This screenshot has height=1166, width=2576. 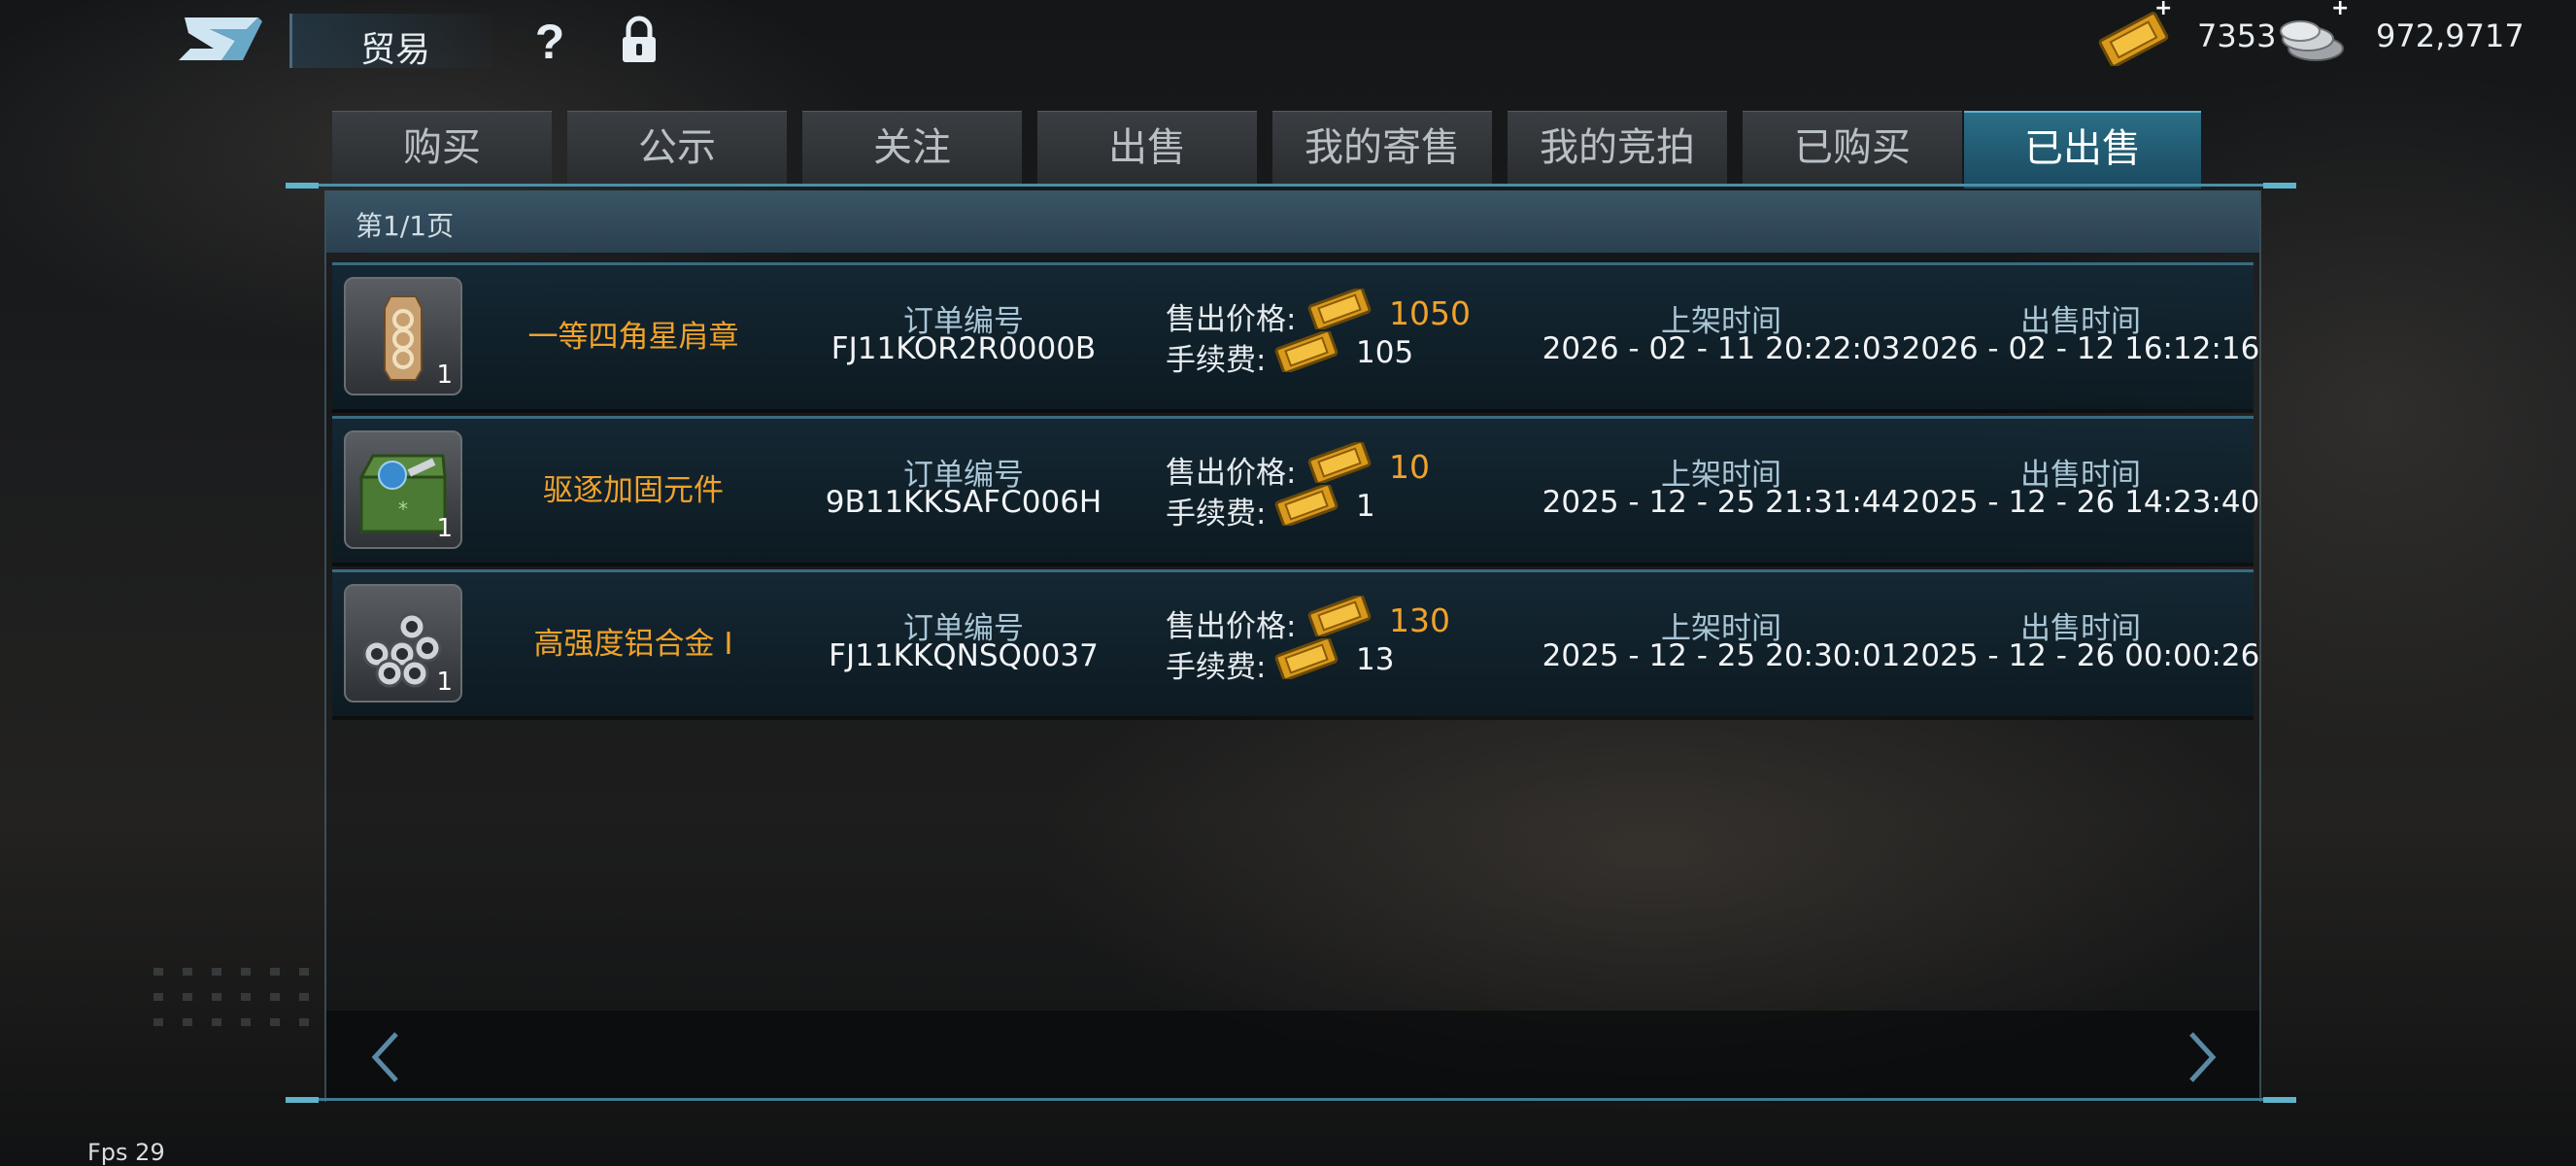 What do you see at coordinates (442, 147) in the screenshot?
I see `tab-buy: 购买` at bounding box center [442, 147].